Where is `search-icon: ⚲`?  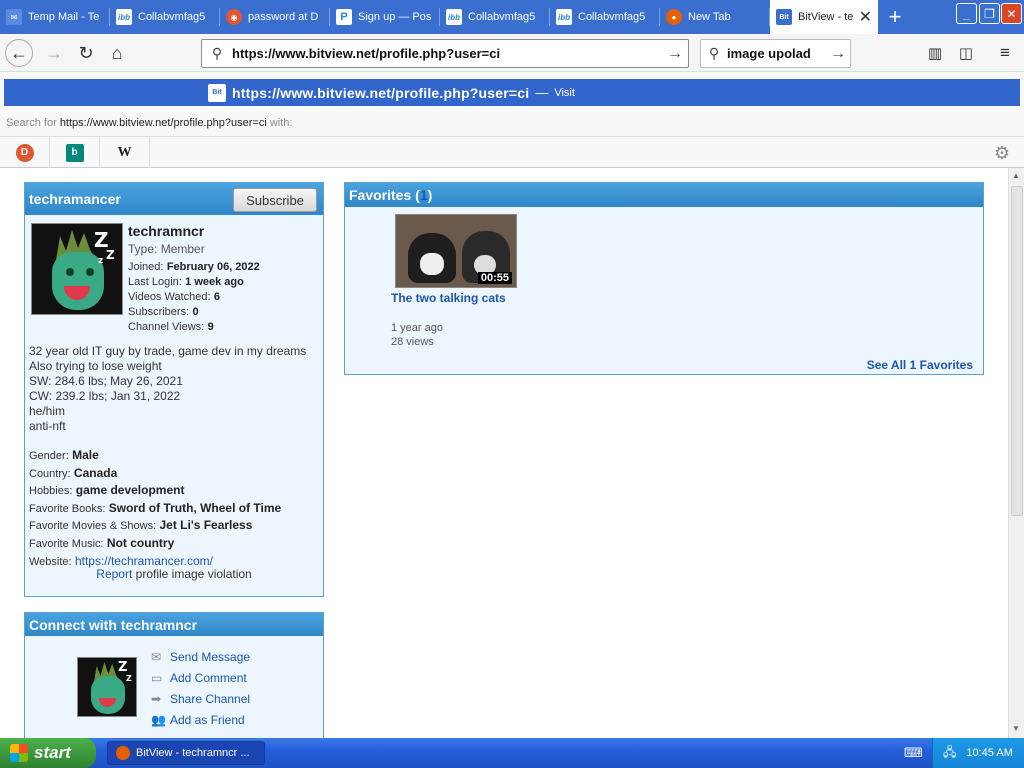 search-icon: ⚲ is located at coordinates (714, 53).